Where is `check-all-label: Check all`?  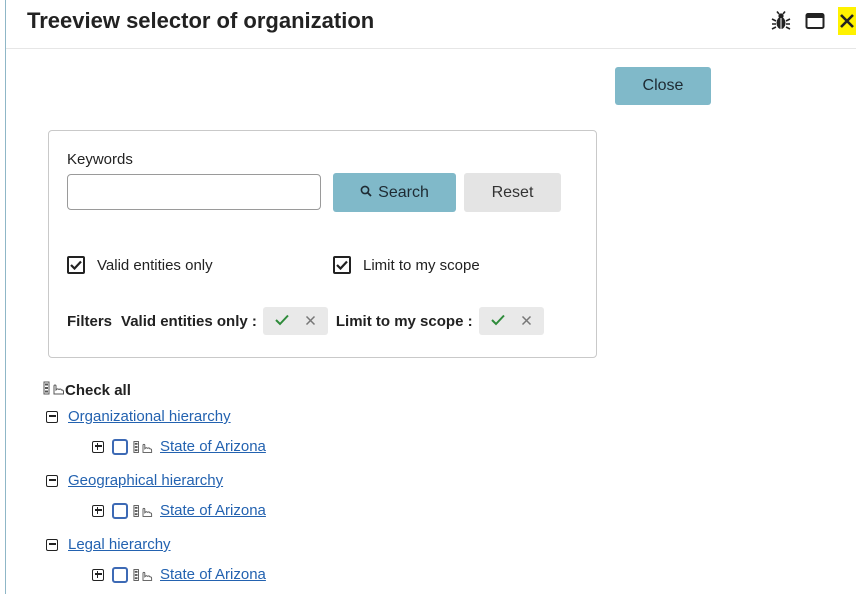
check-all-label: Check all is located at coordinates (98, 390).